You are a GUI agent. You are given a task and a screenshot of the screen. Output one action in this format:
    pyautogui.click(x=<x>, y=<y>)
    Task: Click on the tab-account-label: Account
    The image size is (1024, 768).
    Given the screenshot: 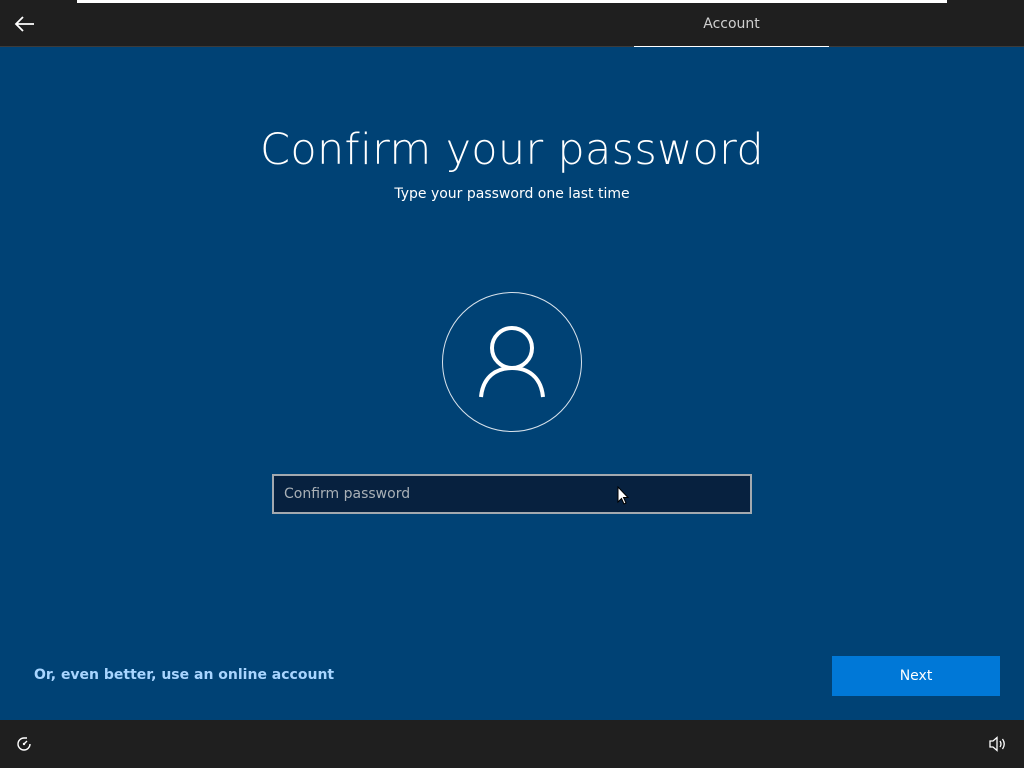 What is the action you would take?
    pyautogui.click(x=731, y=23)
    